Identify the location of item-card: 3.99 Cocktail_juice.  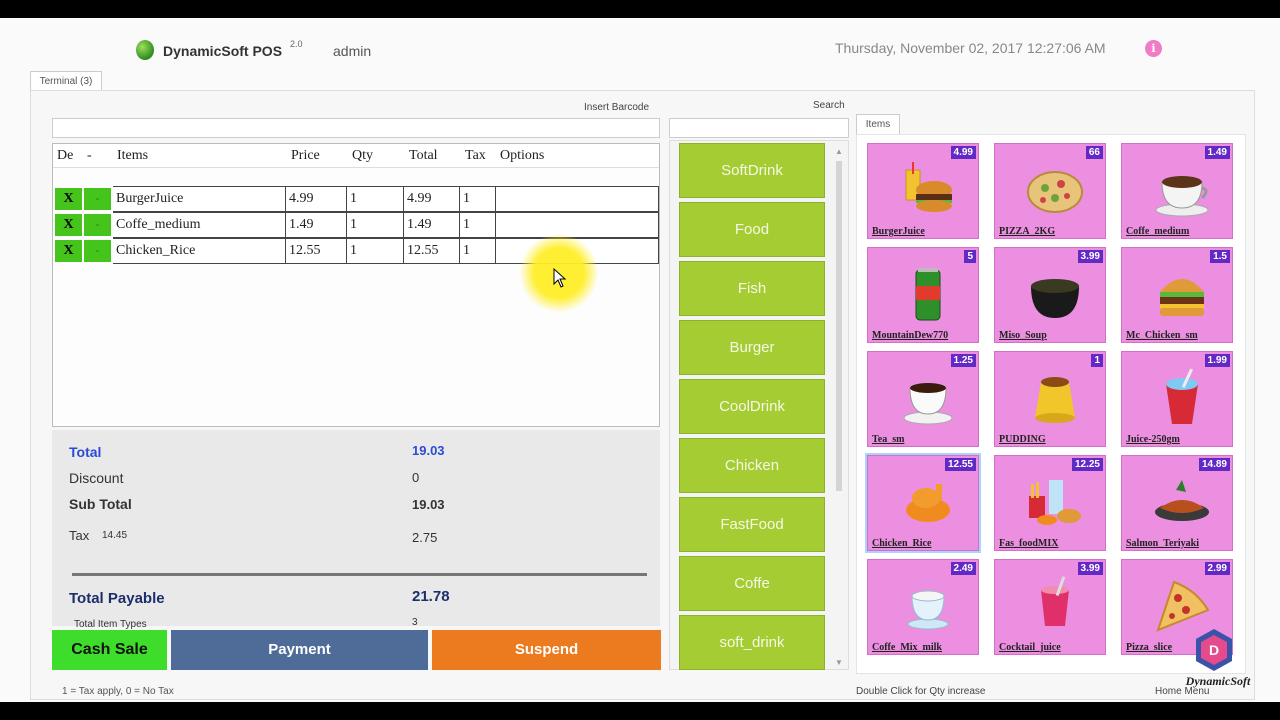
(1050, 607).